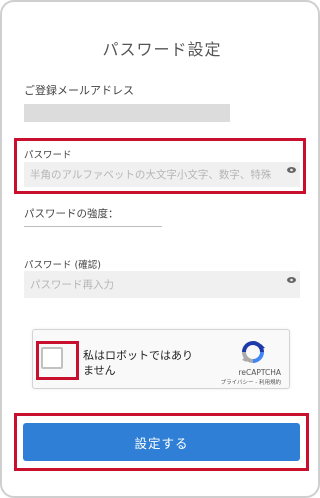  I want to click on page-title: パスワード設定, so click(162, 49).